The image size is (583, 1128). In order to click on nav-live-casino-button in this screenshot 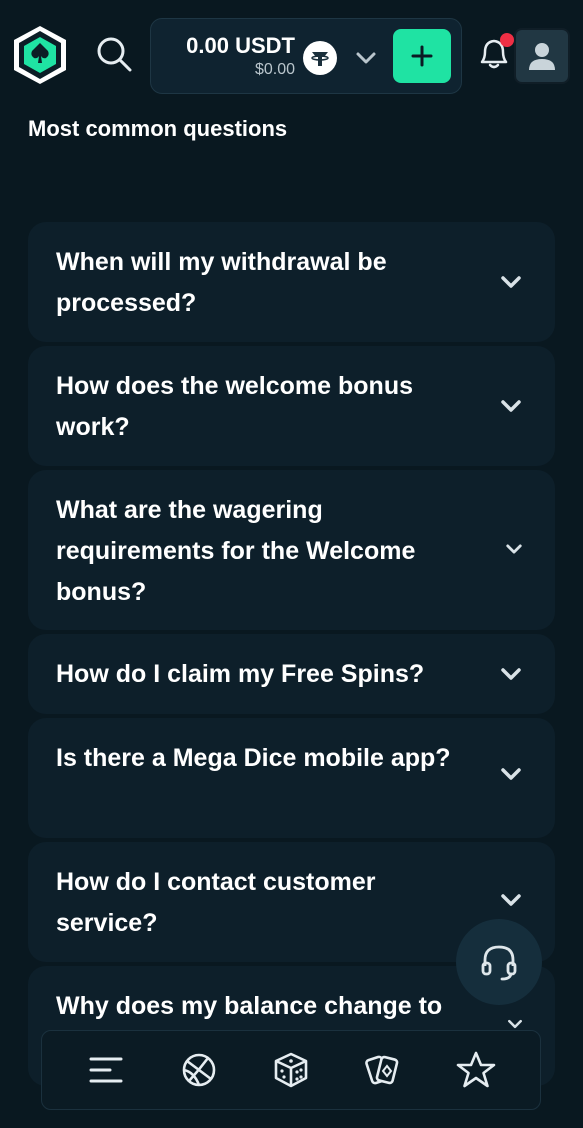, I will do `click(383, 1070)`.